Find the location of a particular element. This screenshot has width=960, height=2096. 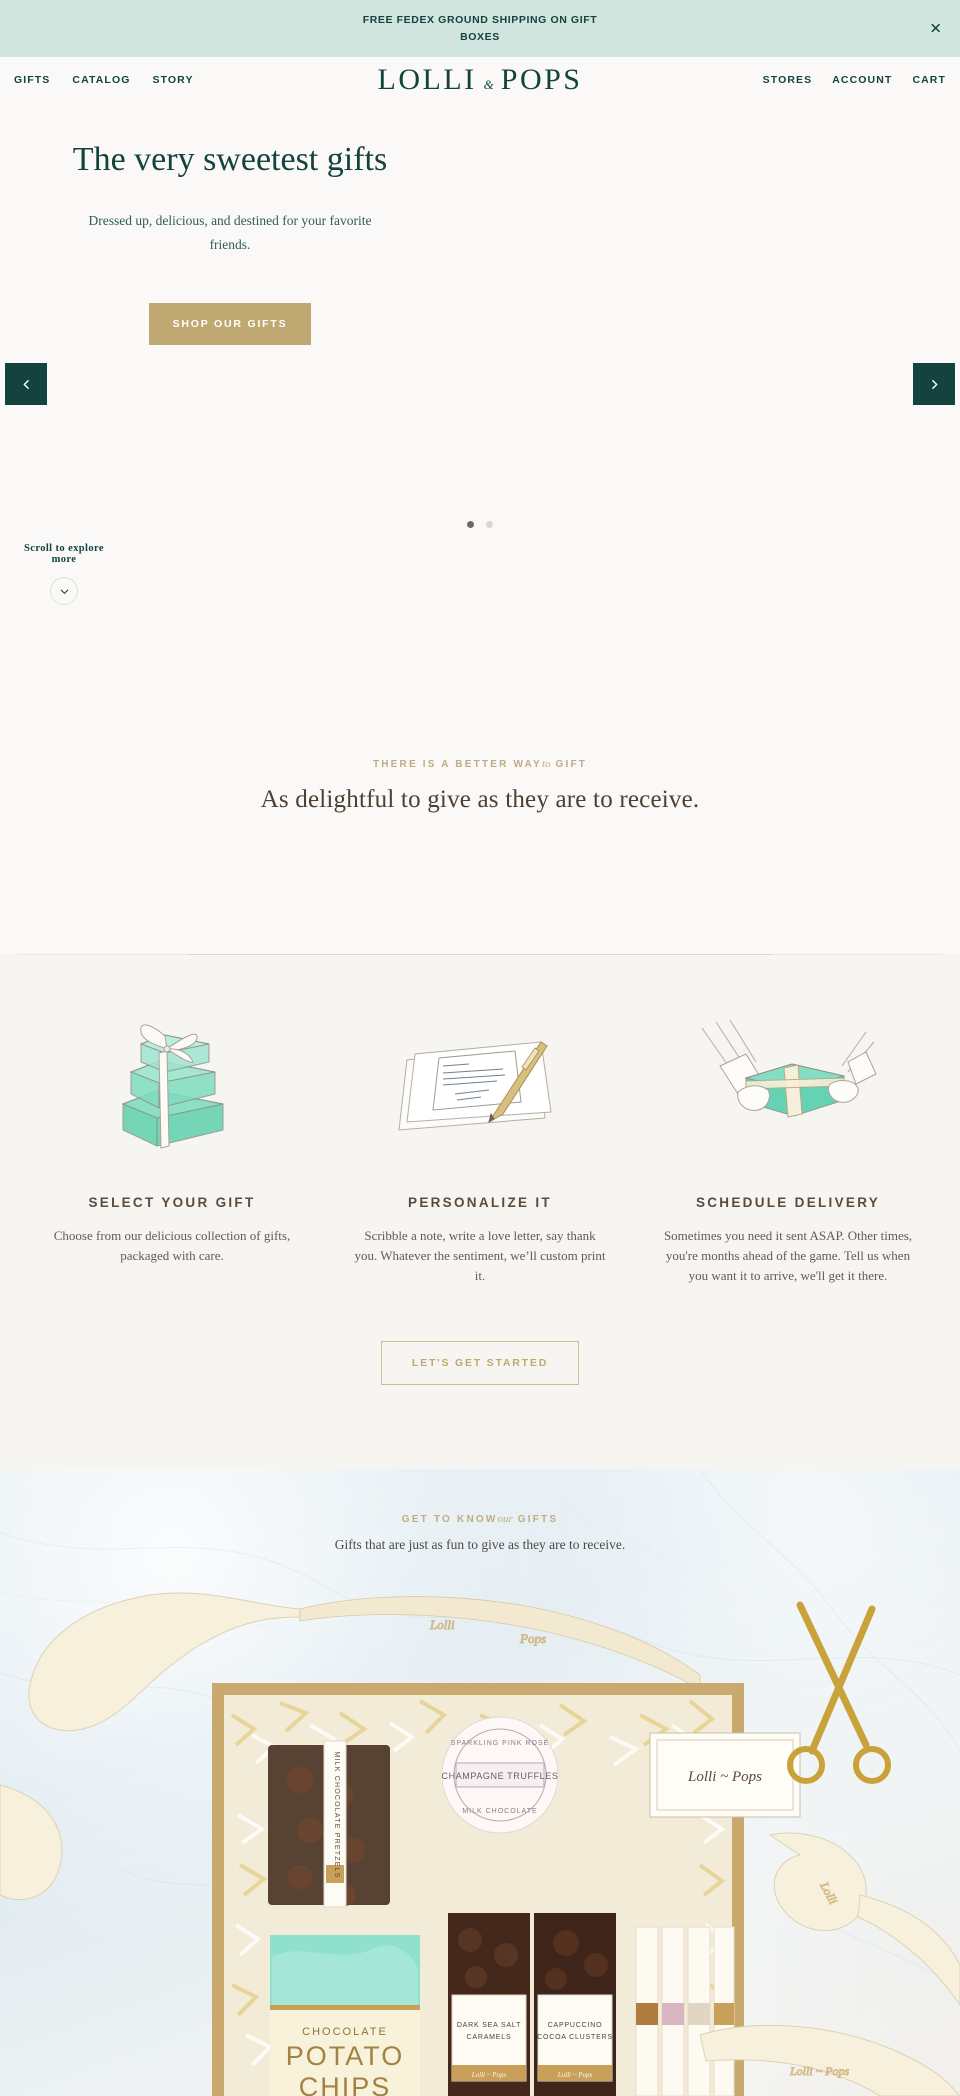

hero-next-button is located at coordinates (934, 384).